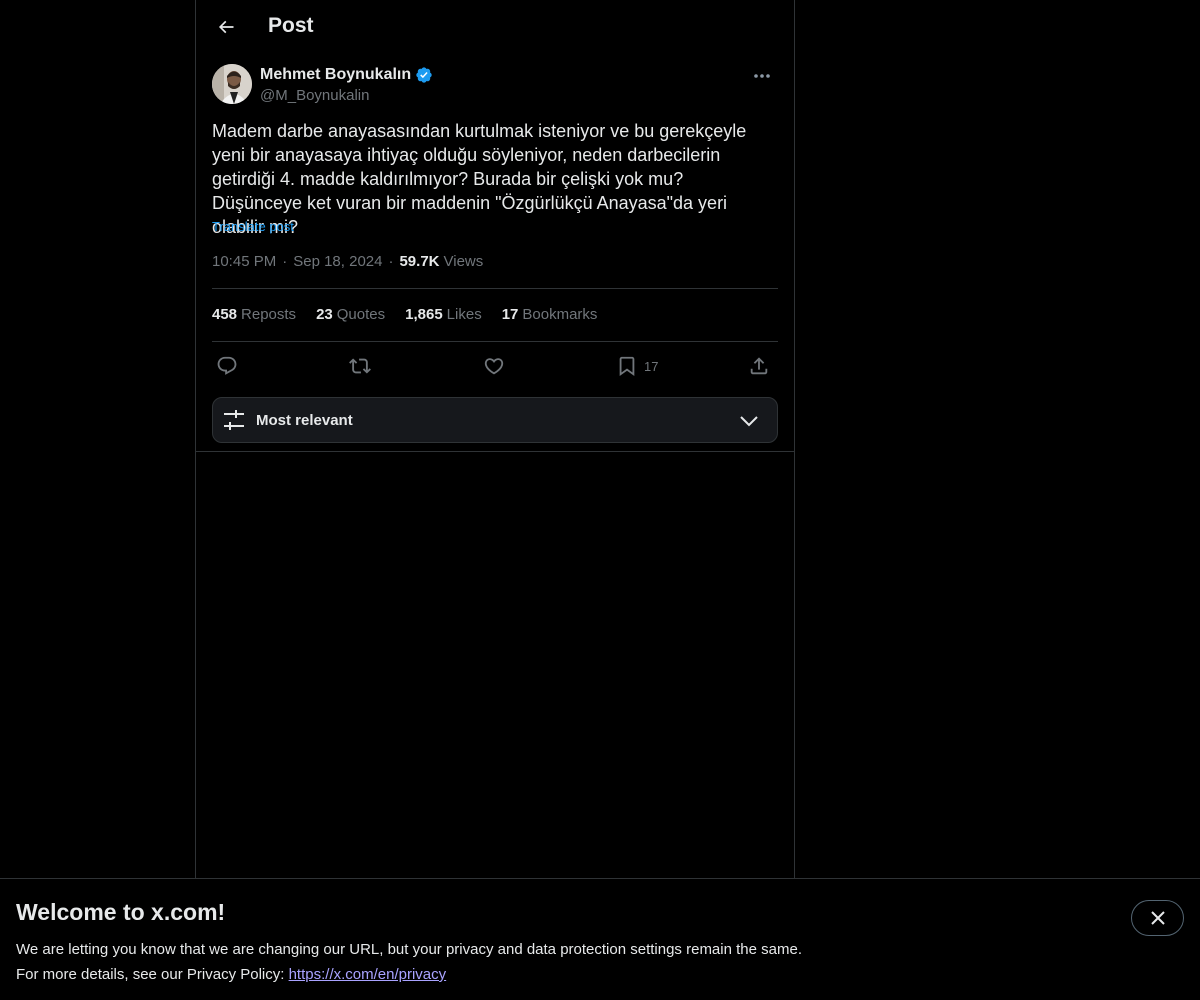 This screenshot has height=1000, width=1200. Describe the element at coordinates (424, 314) in the screenshot. I see `likes-count: 1,865` at that location.